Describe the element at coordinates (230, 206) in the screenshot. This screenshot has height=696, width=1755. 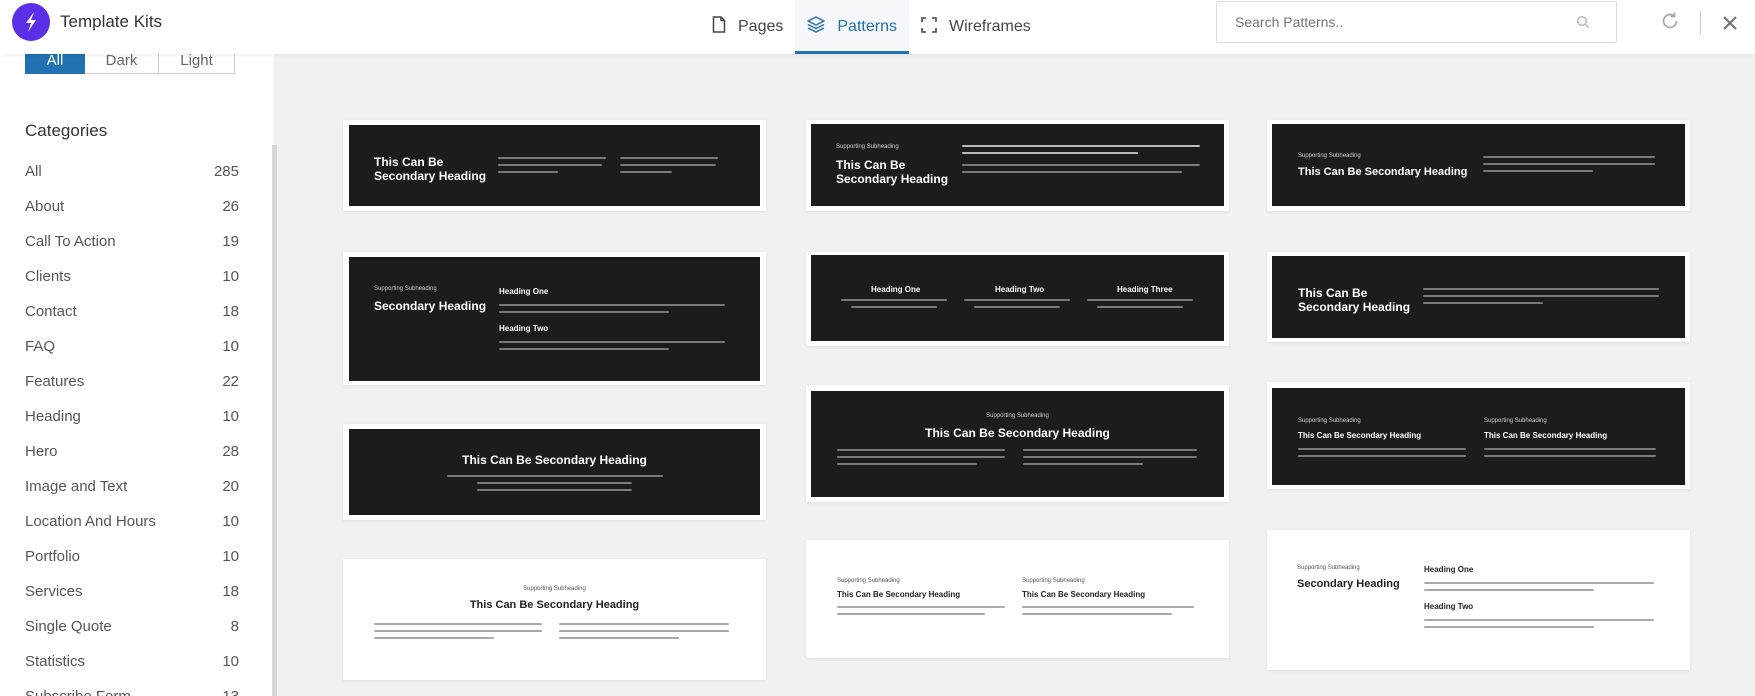
I see `category-count: 26` at that location.